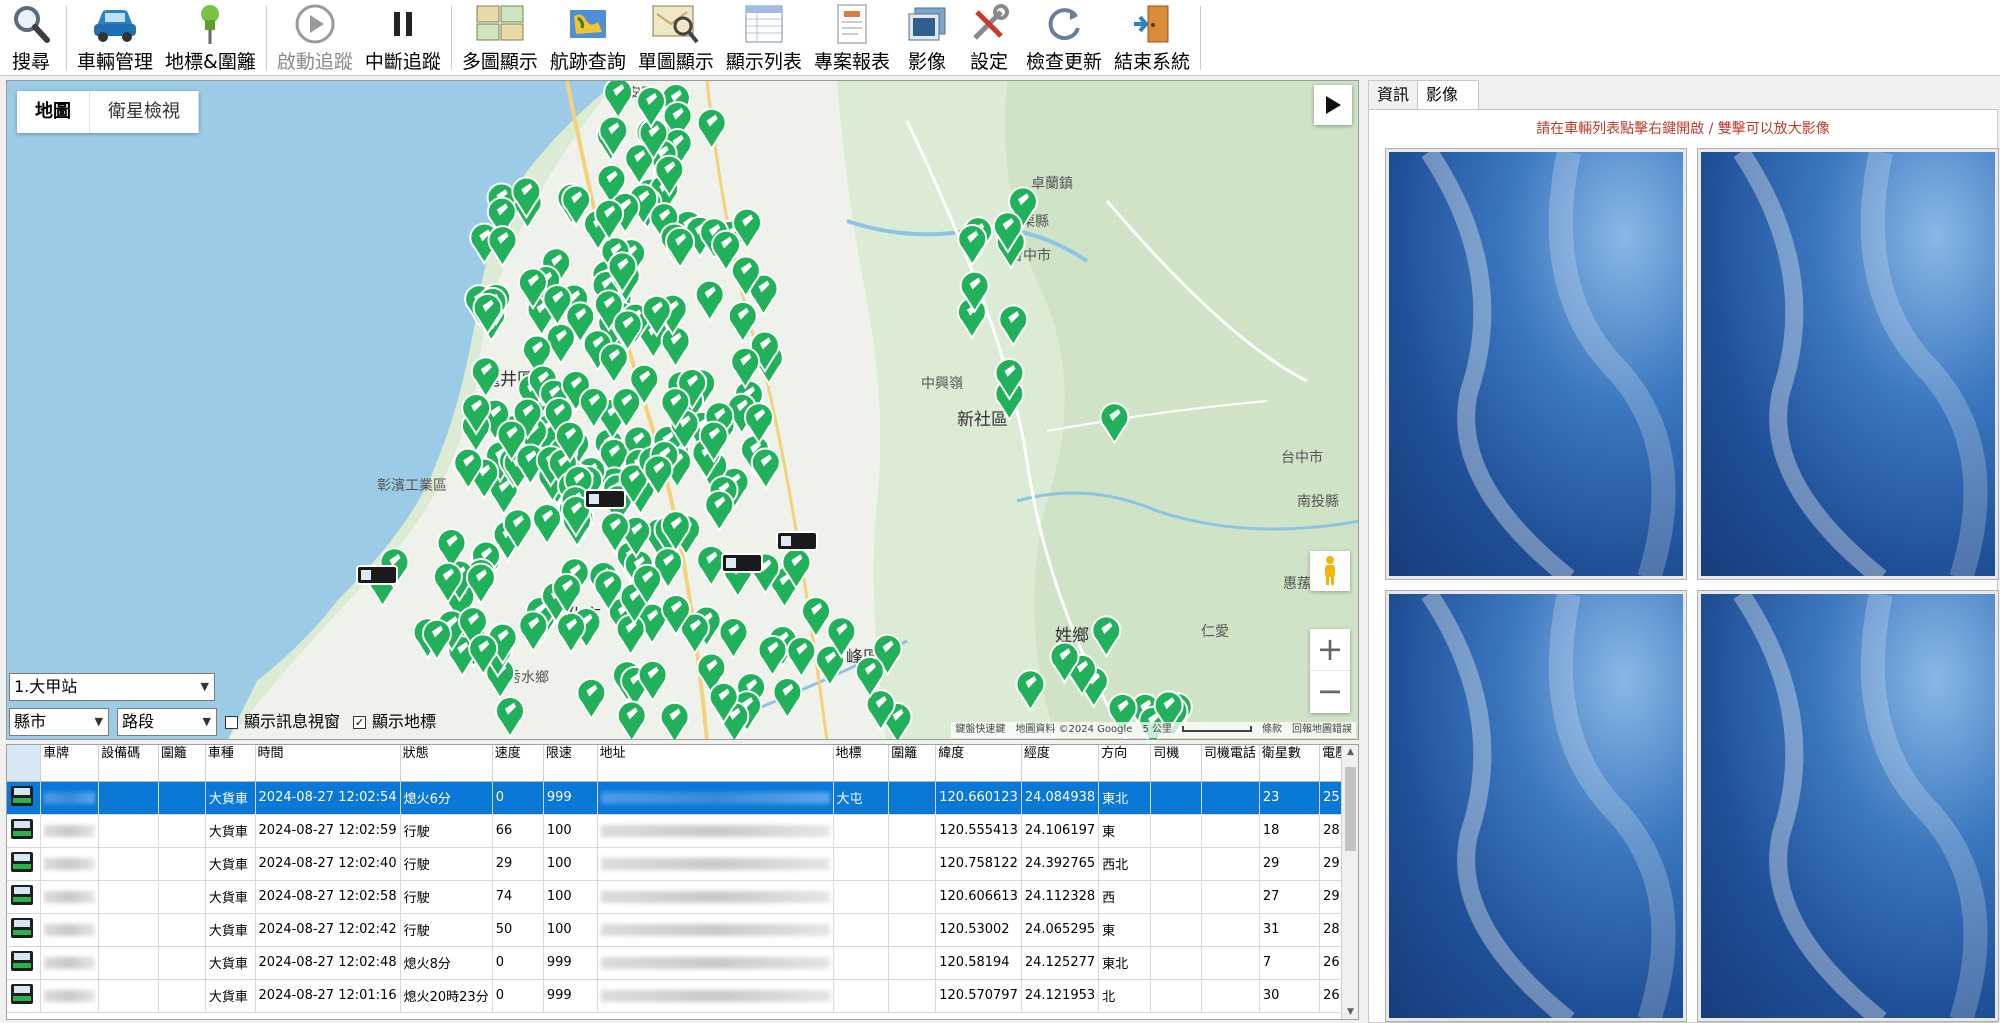  I want to click on zoom-out-button: −, so click(1330, 692).